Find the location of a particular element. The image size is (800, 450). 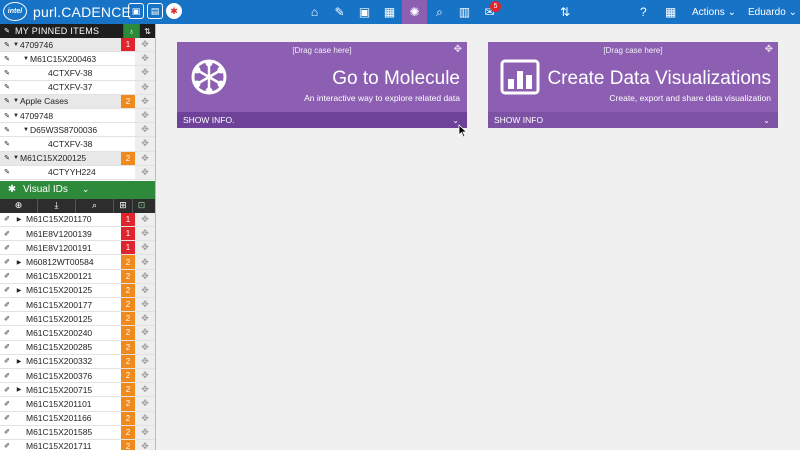

visual-id-row: ✐ ▶ M61C15X200125 2 ✥ is located at coordinates (77, 290).